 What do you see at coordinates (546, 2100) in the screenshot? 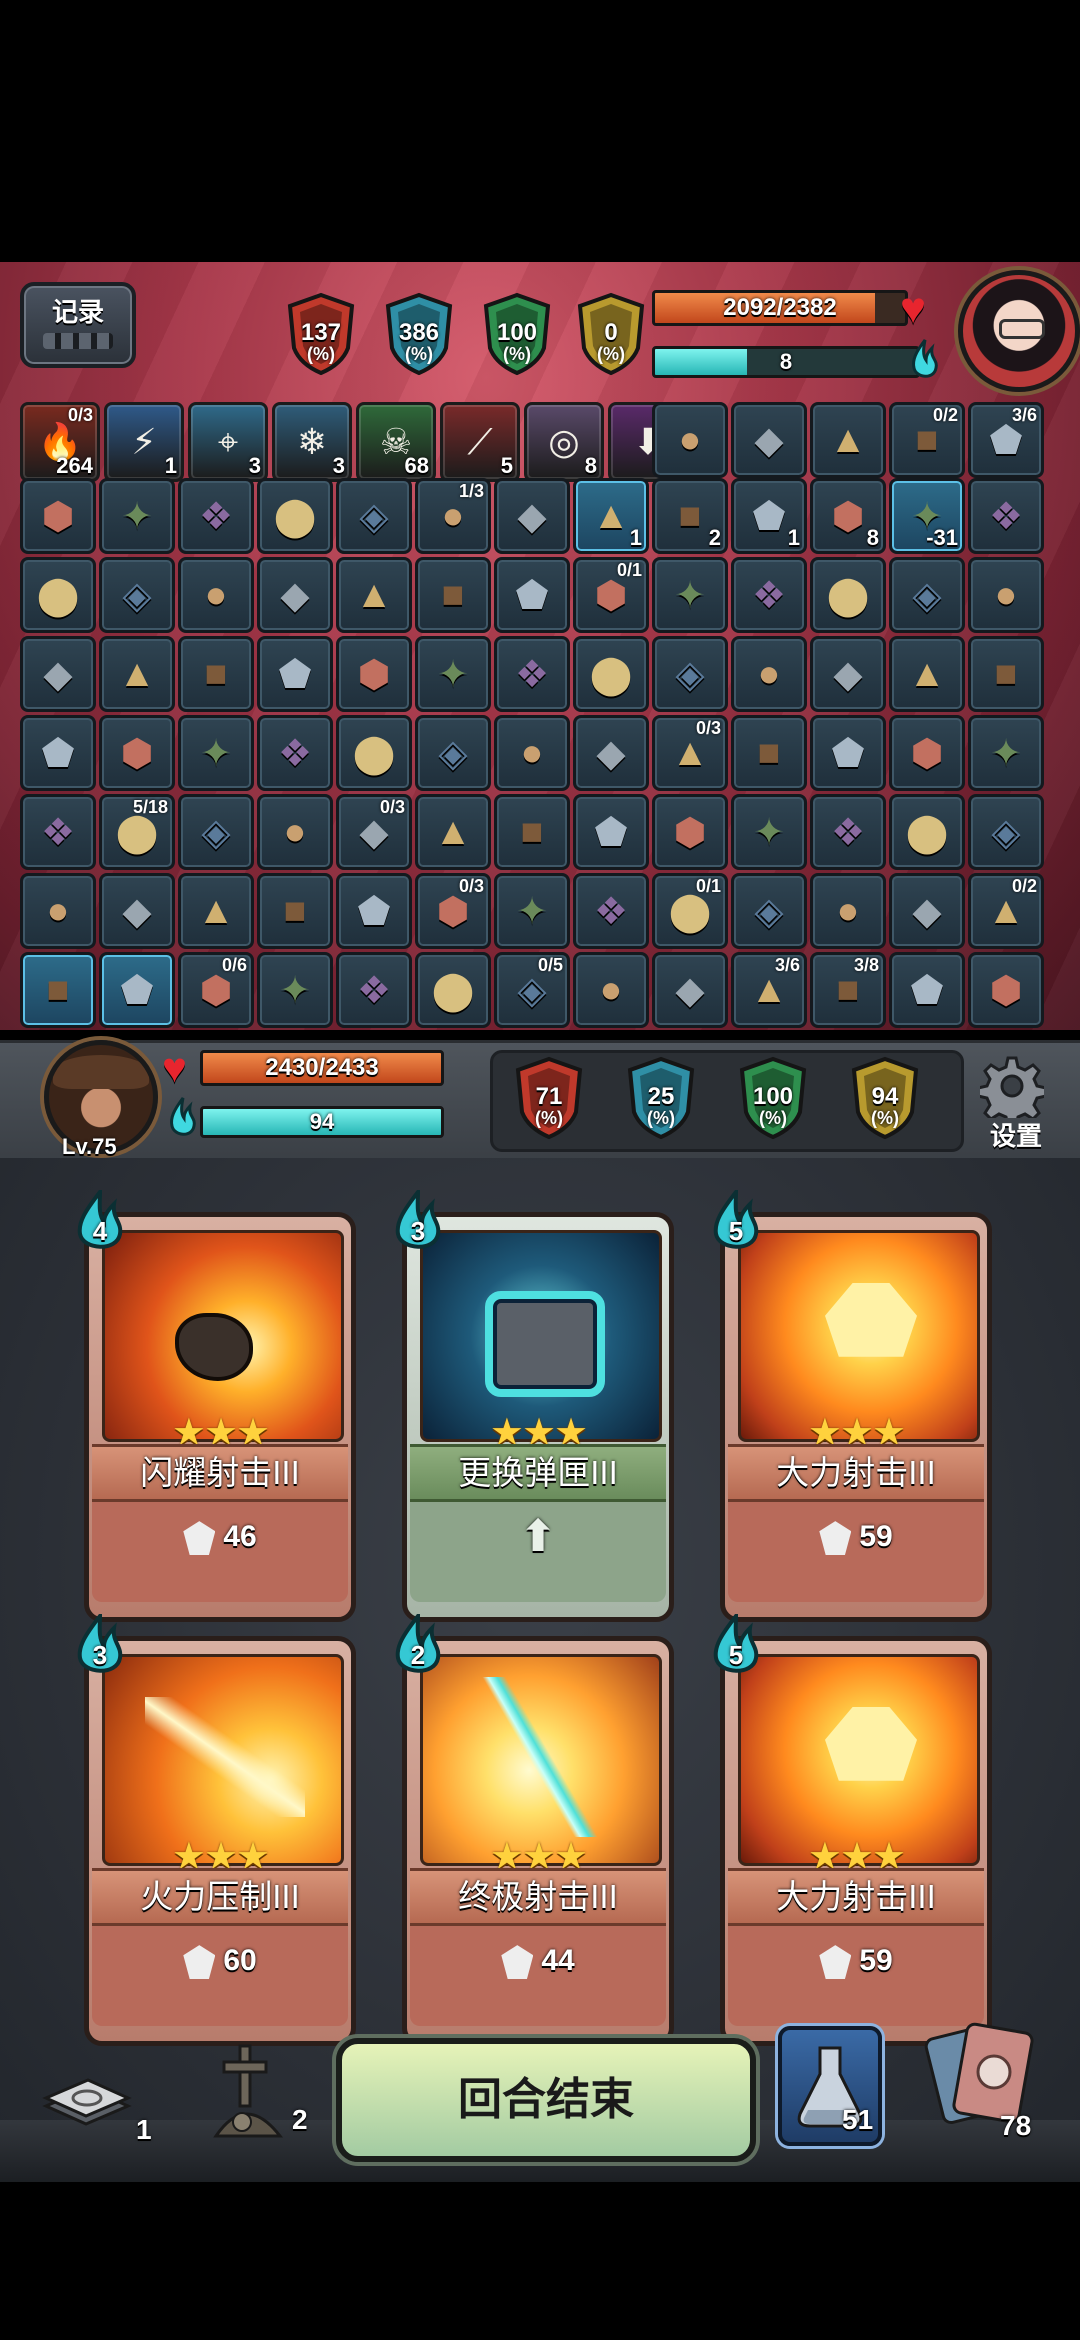
I see `end-turn-button: 回合结束` at bounding box center [546, 2100].